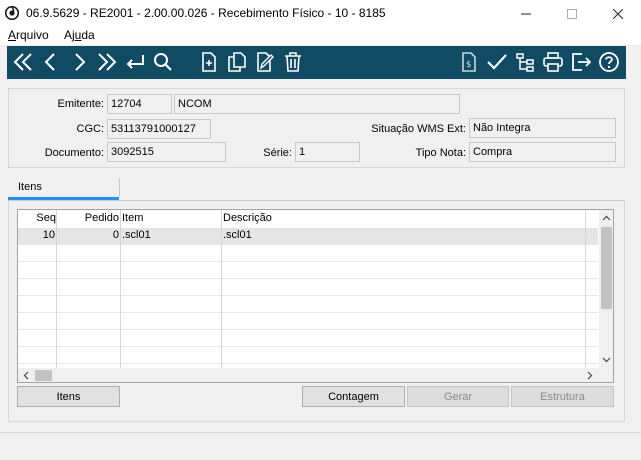 This screenshot has height=460, width=641. I want to click on menu-ajuda: Ajuda, so click(79, 35).